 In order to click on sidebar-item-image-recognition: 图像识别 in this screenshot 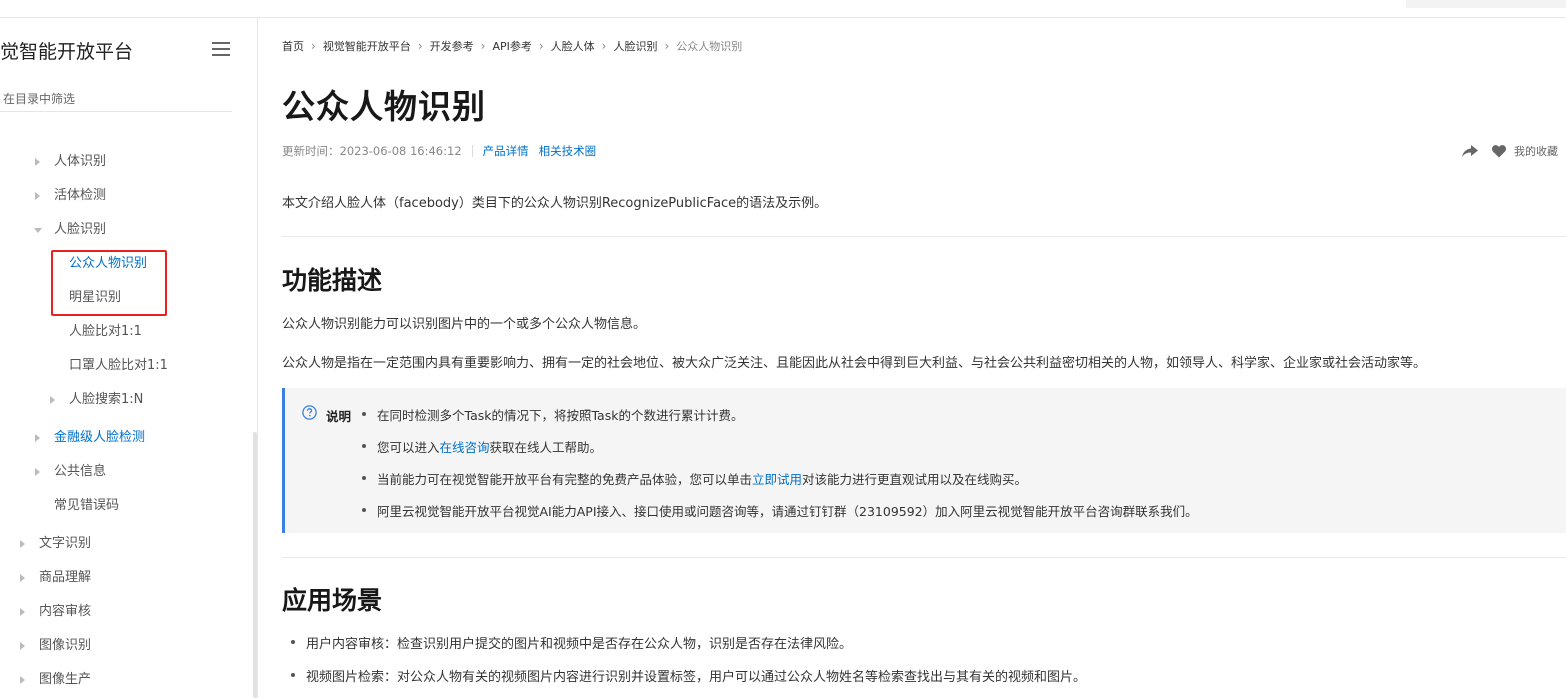, I will do `click(56, 646)`.